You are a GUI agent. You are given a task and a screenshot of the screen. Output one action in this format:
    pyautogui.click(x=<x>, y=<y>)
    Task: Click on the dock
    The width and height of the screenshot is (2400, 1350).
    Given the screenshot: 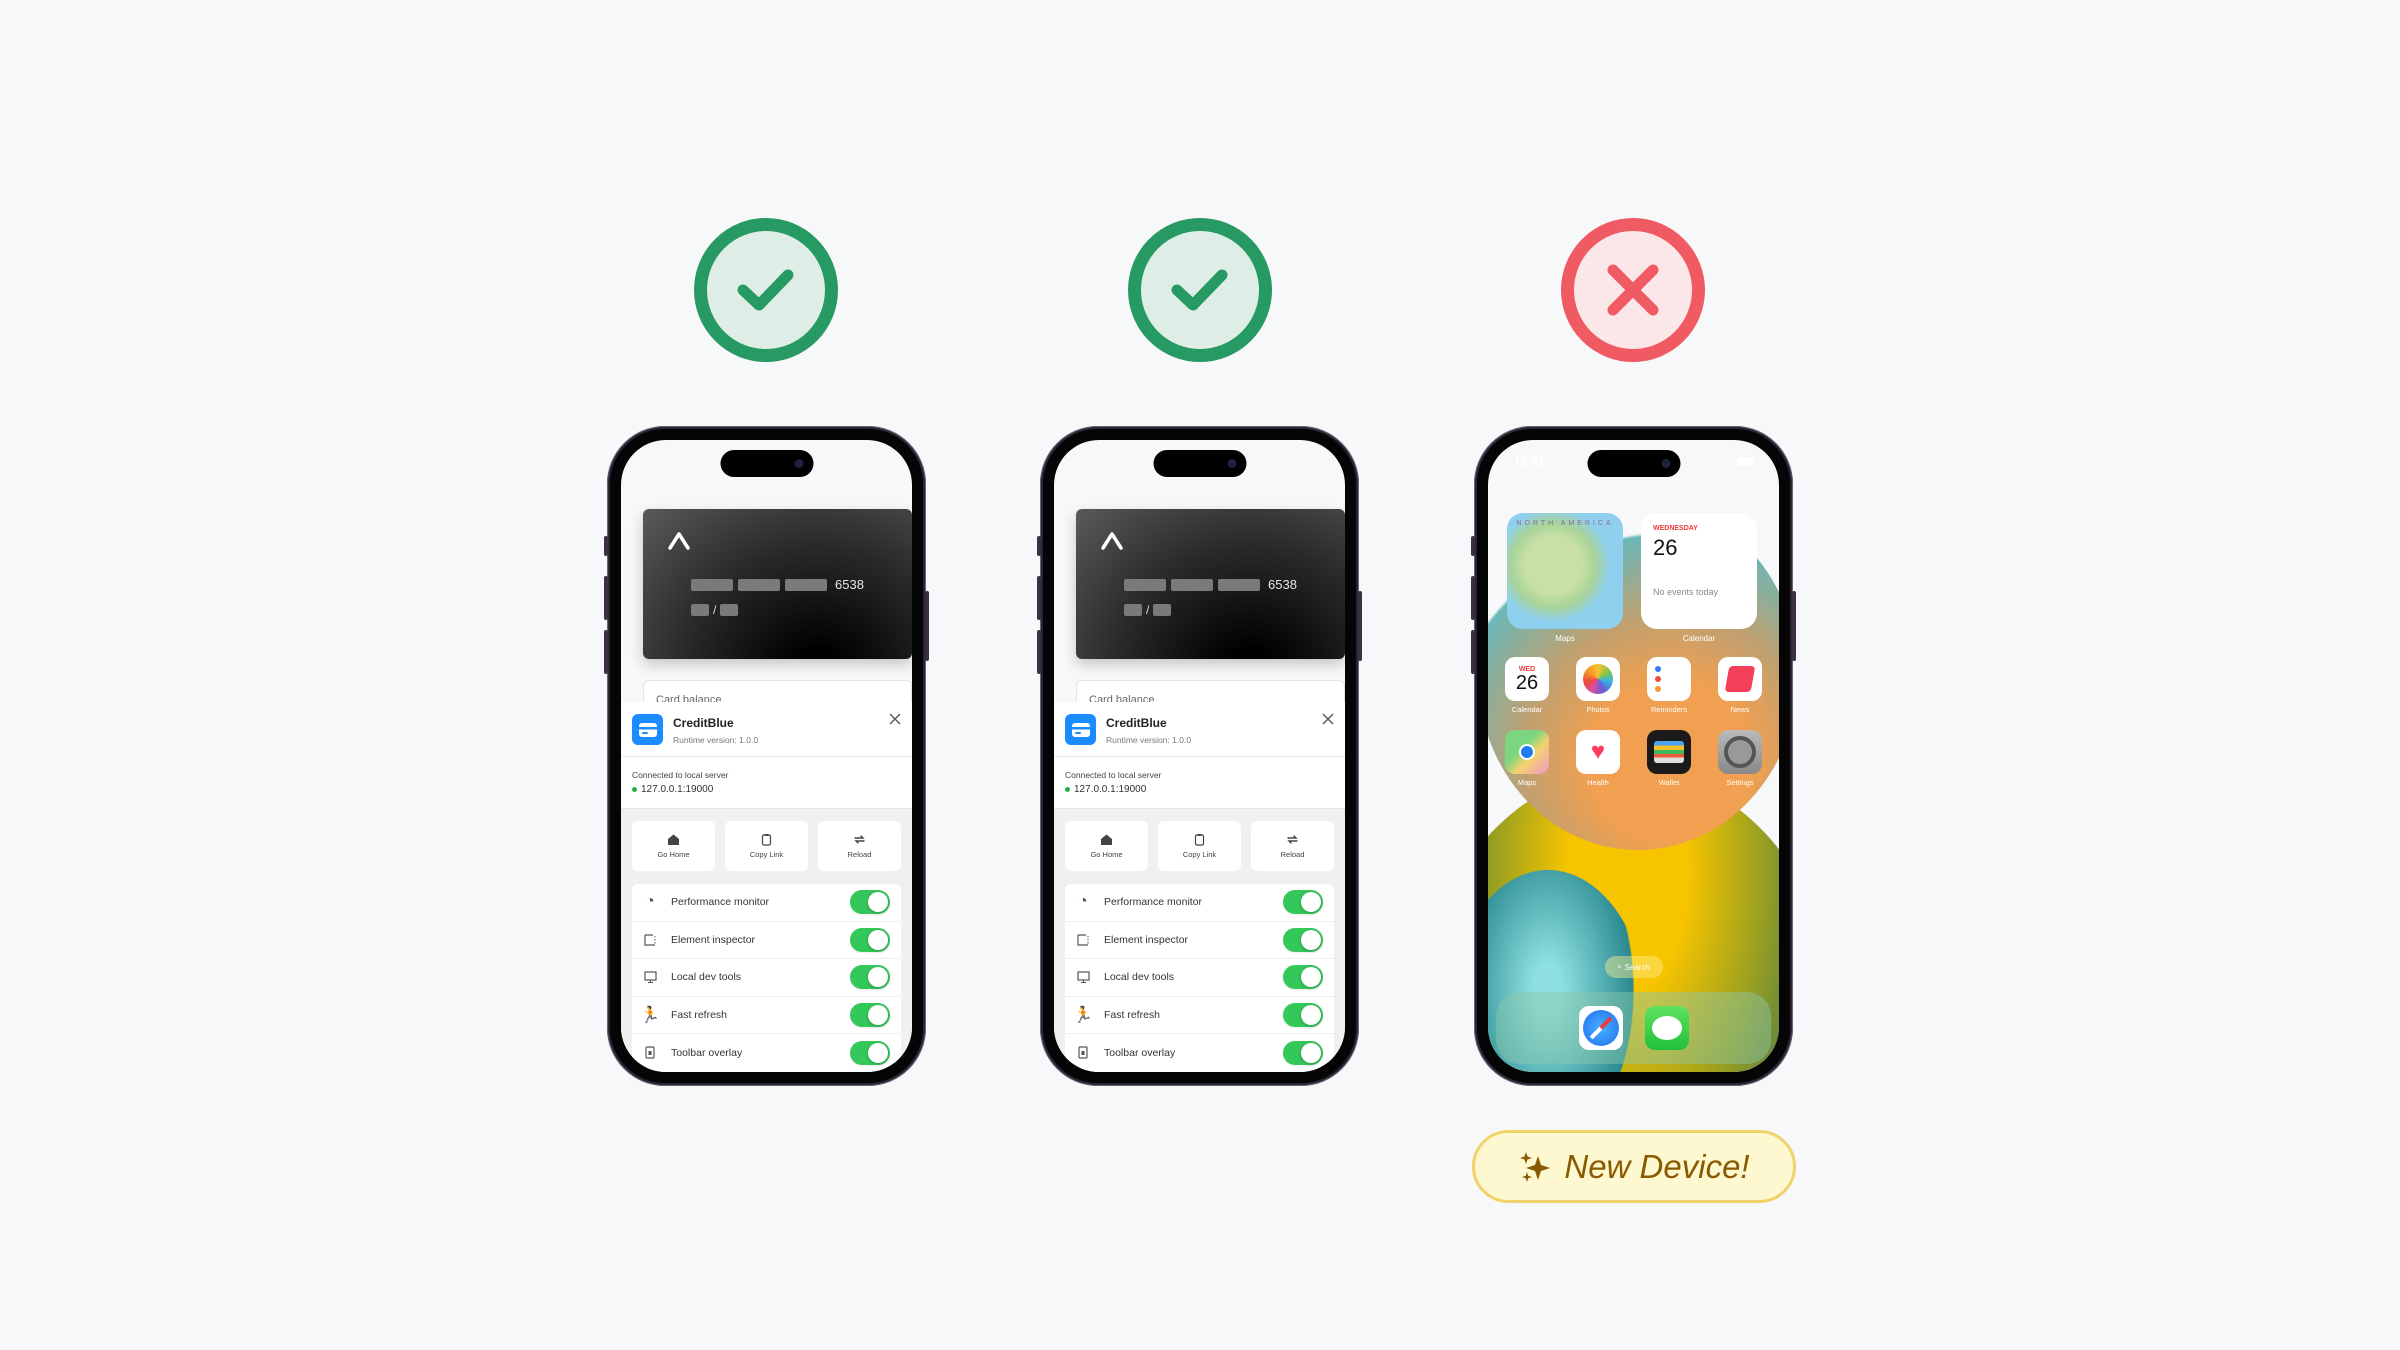 What is the action you would take?
    pyautogui.click(x=1633, y=1028)
    